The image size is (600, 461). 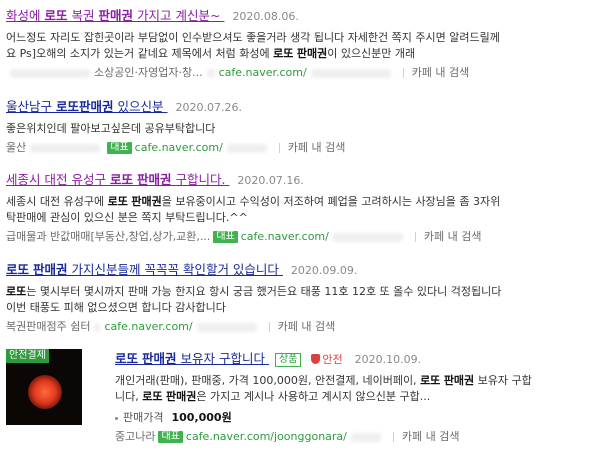 I want to click on result-date: 2020.07.16., so click(x=270, y=180).